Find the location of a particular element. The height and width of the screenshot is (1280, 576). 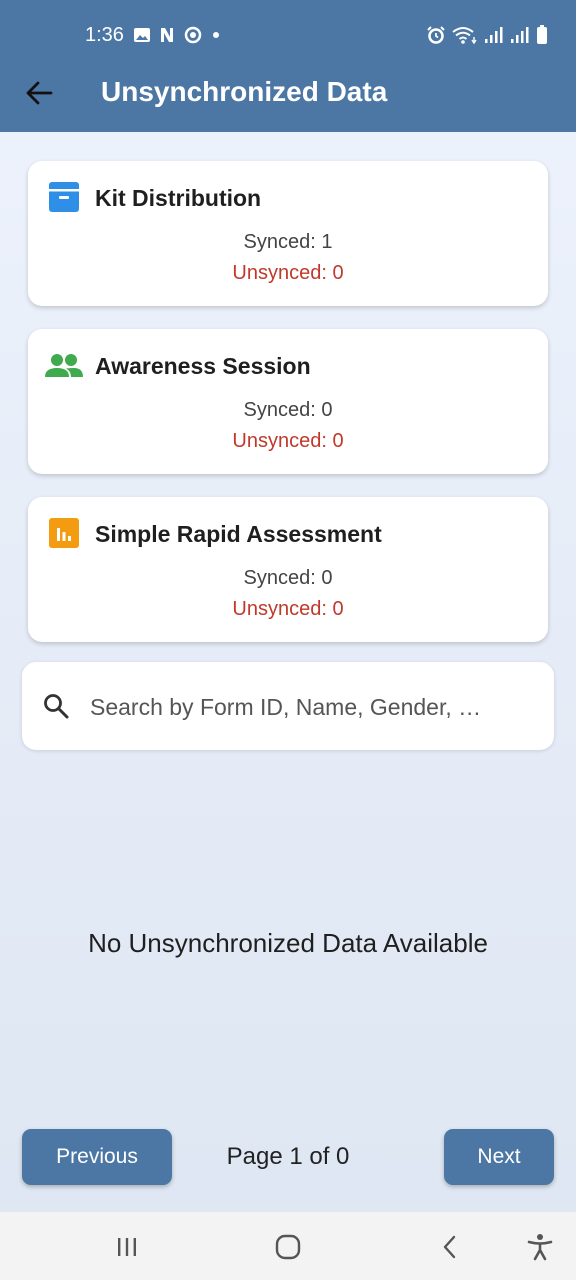

alarm-icon is located at coordinates (436, 35).